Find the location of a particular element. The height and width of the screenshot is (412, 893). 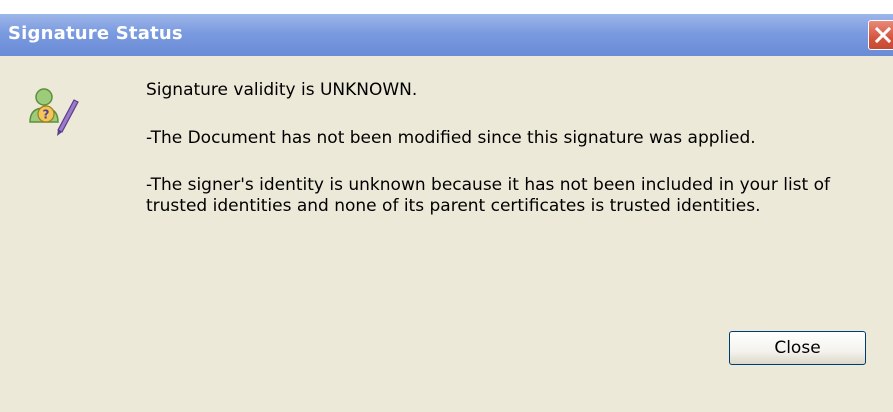

signature-unknown-icon: ? is located at coordinates (54, 112).